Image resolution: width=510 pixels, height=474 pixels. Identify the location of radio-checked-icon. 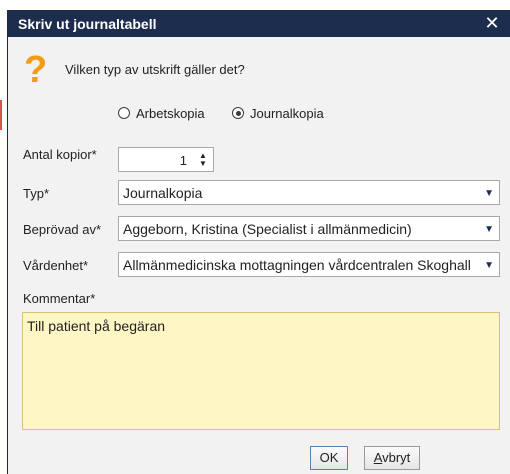
(238, 113).